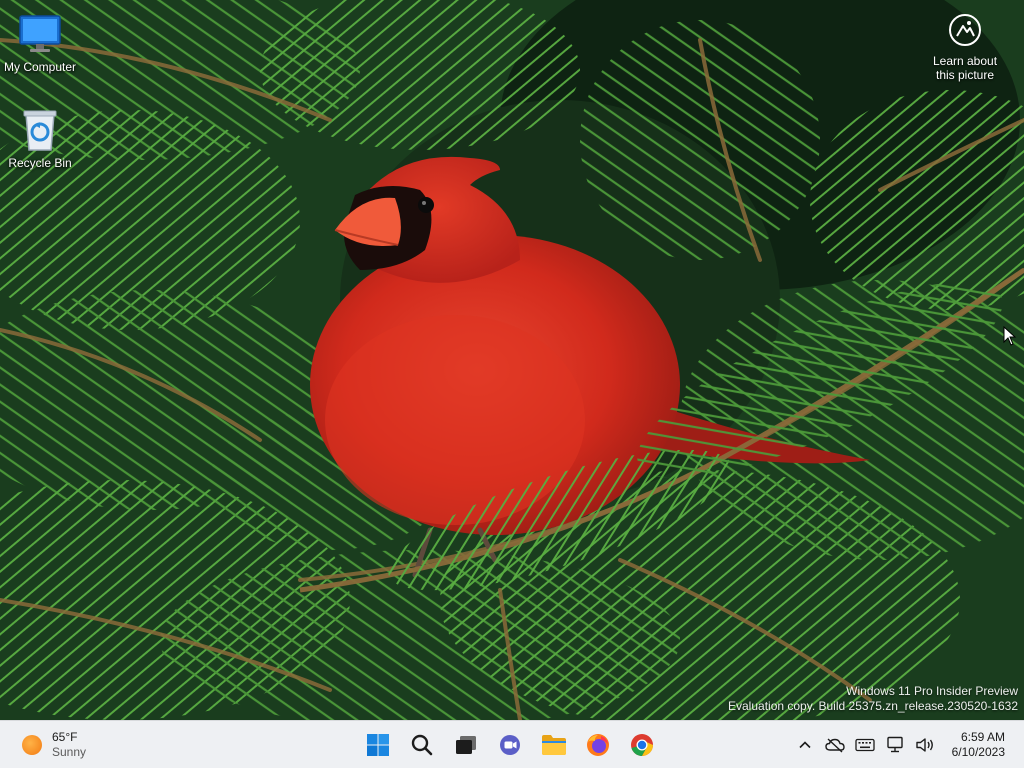 This screenshot has height=768, width=1024. I want to click on search-icon, so click(422, 745).